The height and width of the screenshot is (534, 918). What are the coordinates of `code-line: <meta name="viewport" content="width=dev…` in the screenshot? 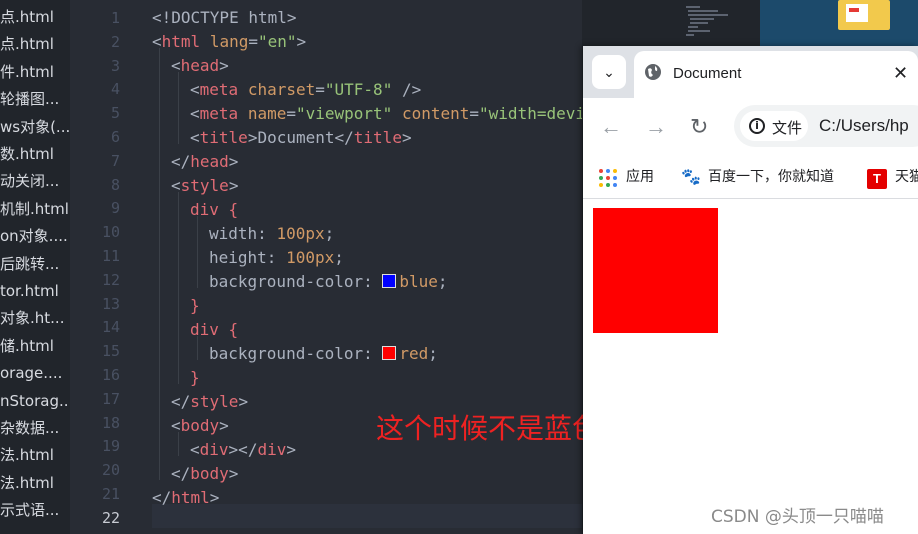 It's located at (386, 114).